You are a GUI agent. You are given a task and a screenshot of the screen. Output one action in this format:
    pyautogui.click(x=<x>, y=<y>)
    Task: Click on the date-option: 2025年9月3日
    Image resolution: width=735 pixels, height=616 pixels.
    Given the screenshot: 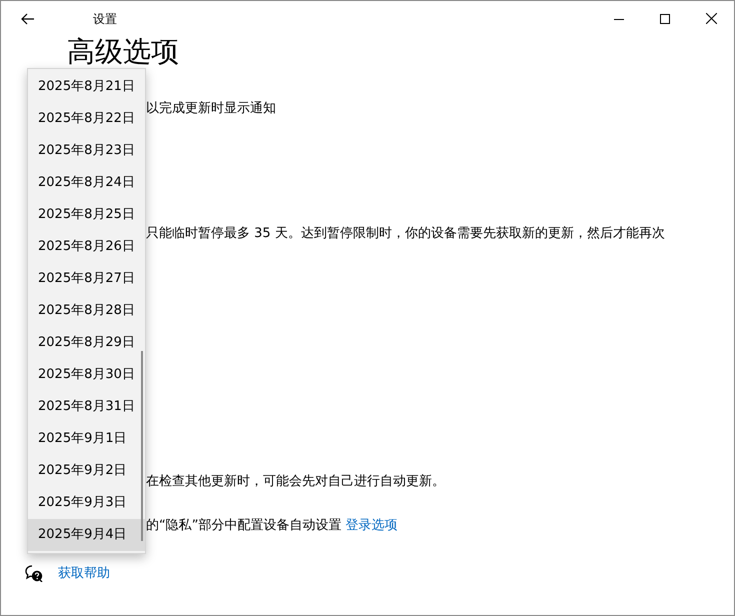 What is the action you would take?
    pyautogui.click(x=86, y=503)
    